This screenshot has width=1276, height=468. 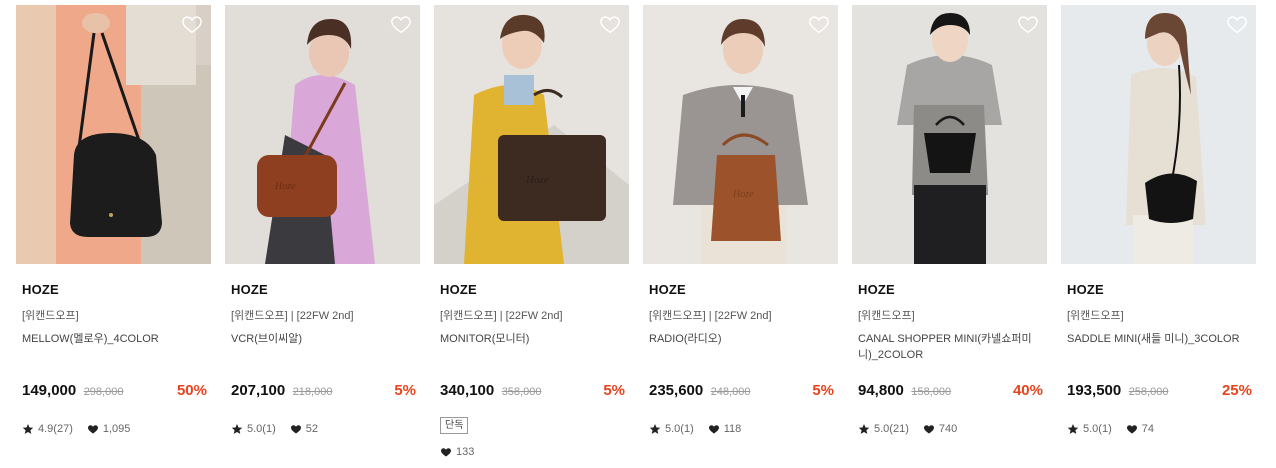 I want to click on price-row: 193,500 258,000 25%, so click(x=1159, y=392).